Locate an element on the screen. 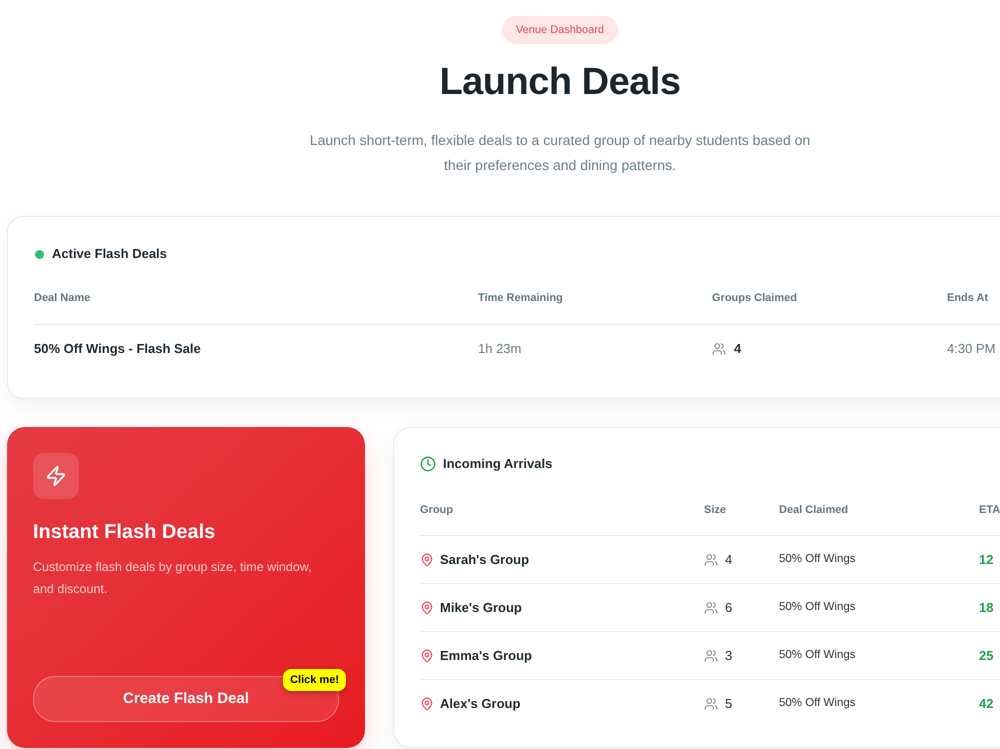 Image resolution: width=1000 pixels, height=749 pixels. table-cell-text: 4:30 PM is located at coordinates (971, 349).